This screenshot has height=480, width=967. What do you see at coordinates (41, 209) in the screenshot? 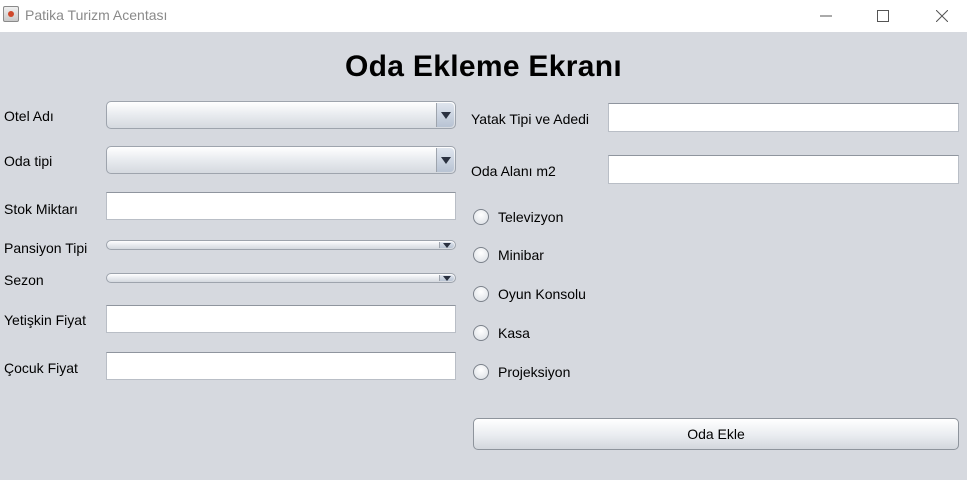
I see `stok-miktari-label: Stok Miktarı` at bounding box center [41, 209].